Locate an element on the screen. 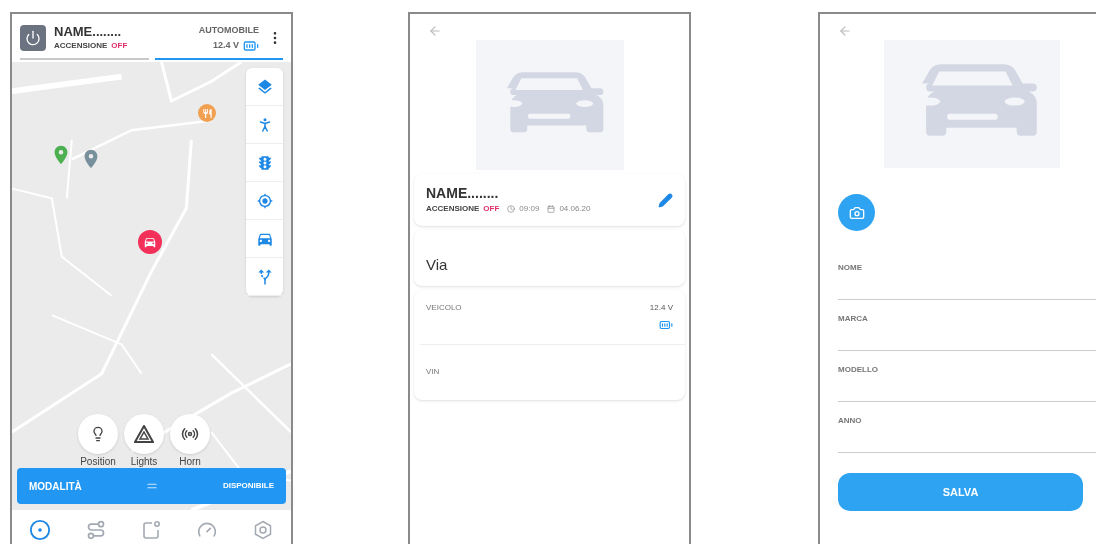  input-field: MARCA is located at coordinates (967, 325).